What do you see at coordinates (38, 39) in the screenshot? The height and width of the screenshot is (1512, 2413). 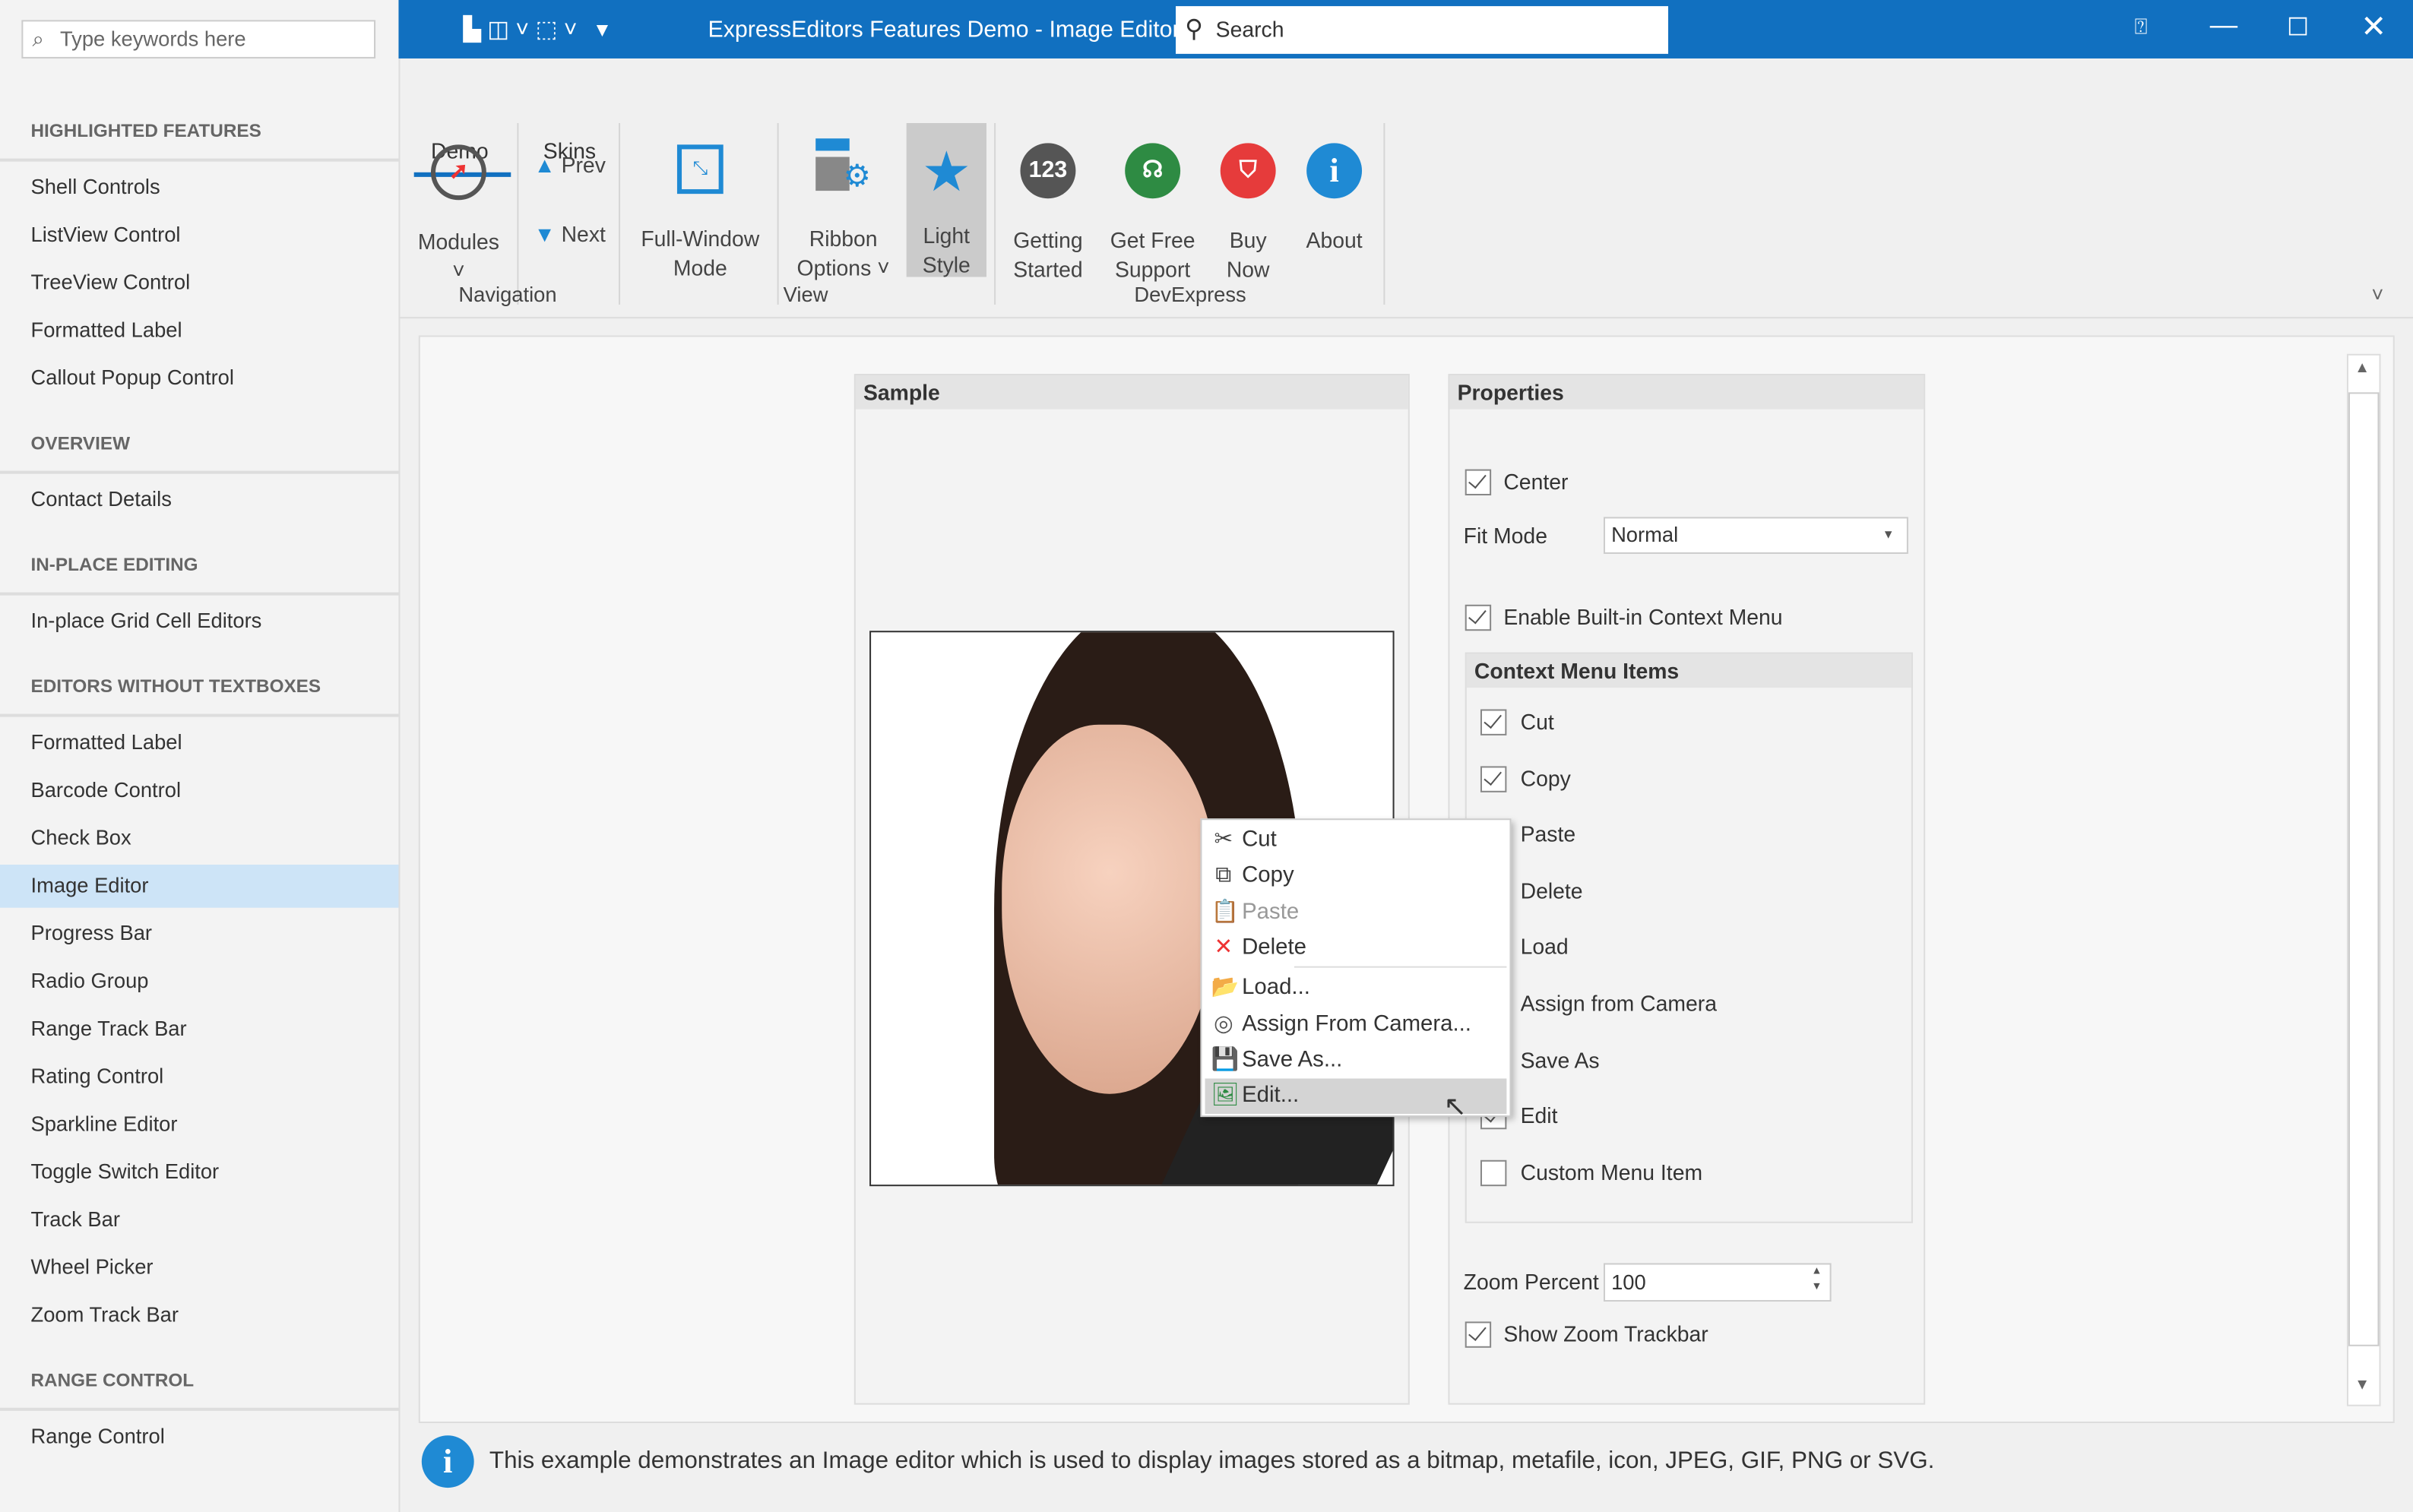 I see `search-icon: ⌕` at bounding box center [38, 39].